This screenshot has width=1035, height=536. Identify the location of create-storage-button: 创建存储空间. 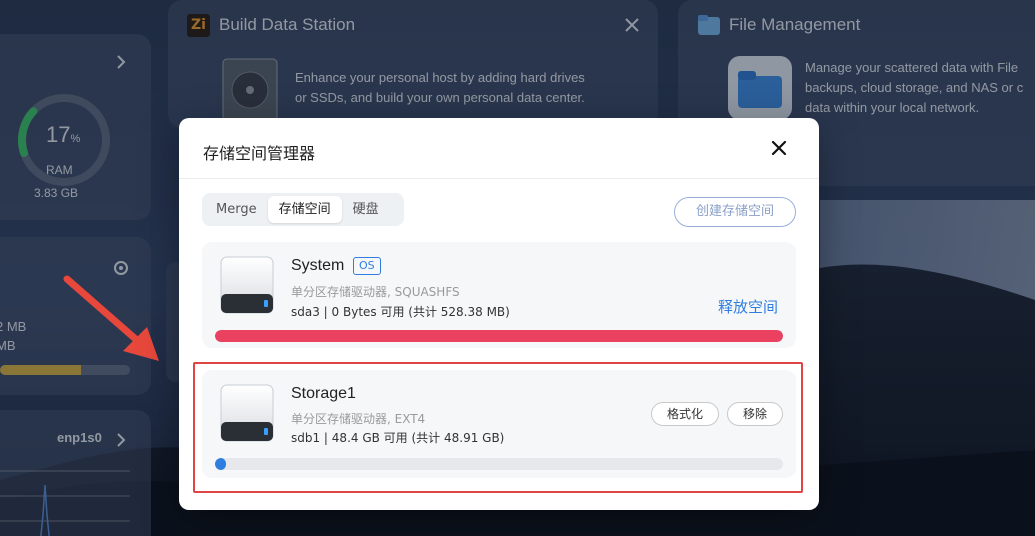
(735, 212).